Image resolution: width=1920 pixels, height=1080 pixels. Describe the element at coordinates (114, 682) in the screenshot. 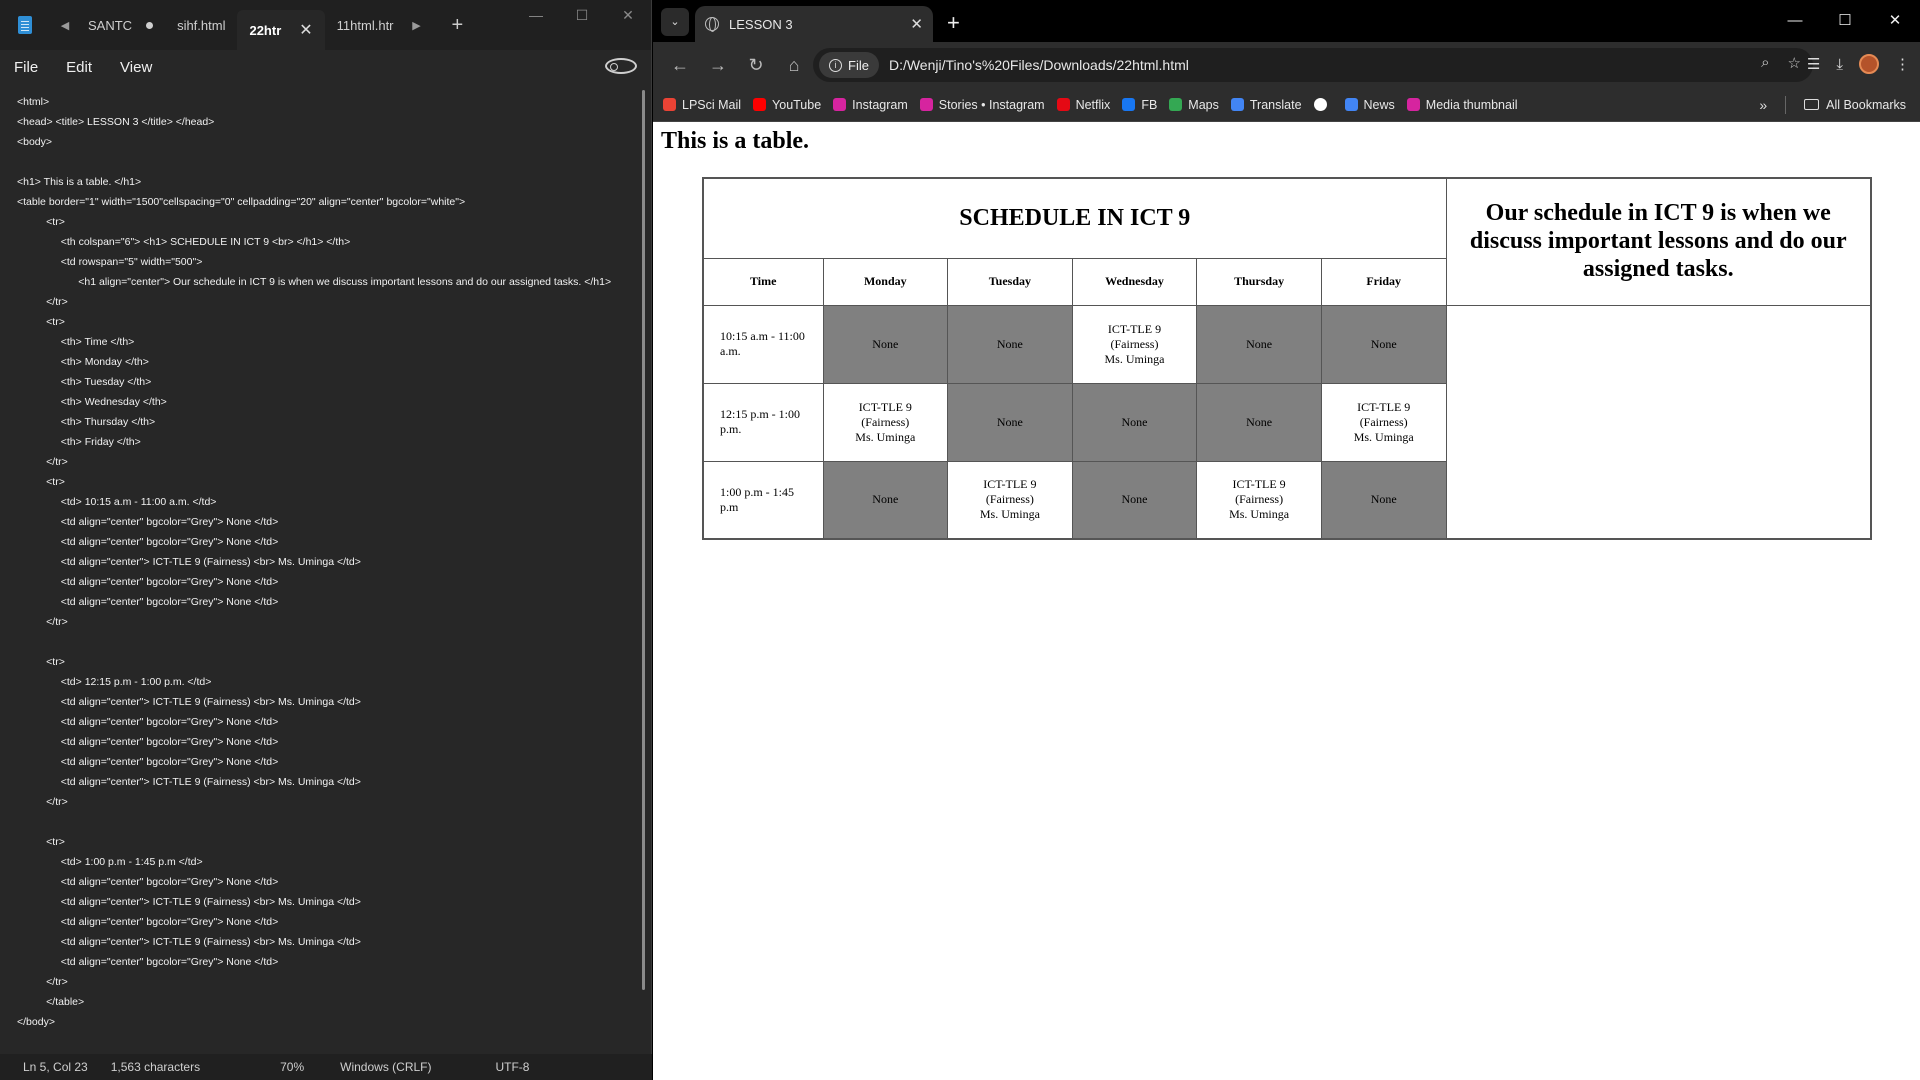

I see `code-line: <td> 12:15 p.m - 1:00 p.m. </td>` at that location.